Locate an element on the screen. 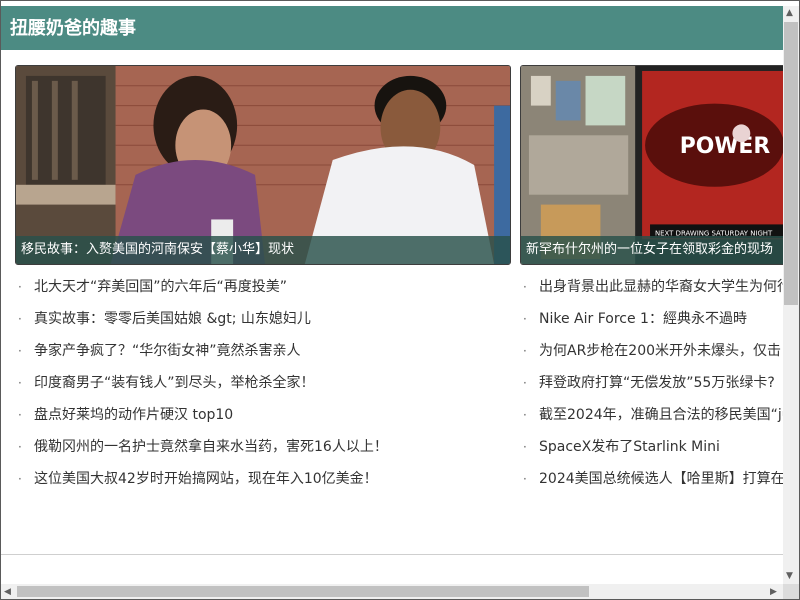  list-item: · 截至2024年，准确且合法的移民美国“ju is located at coordinates (653, 415).